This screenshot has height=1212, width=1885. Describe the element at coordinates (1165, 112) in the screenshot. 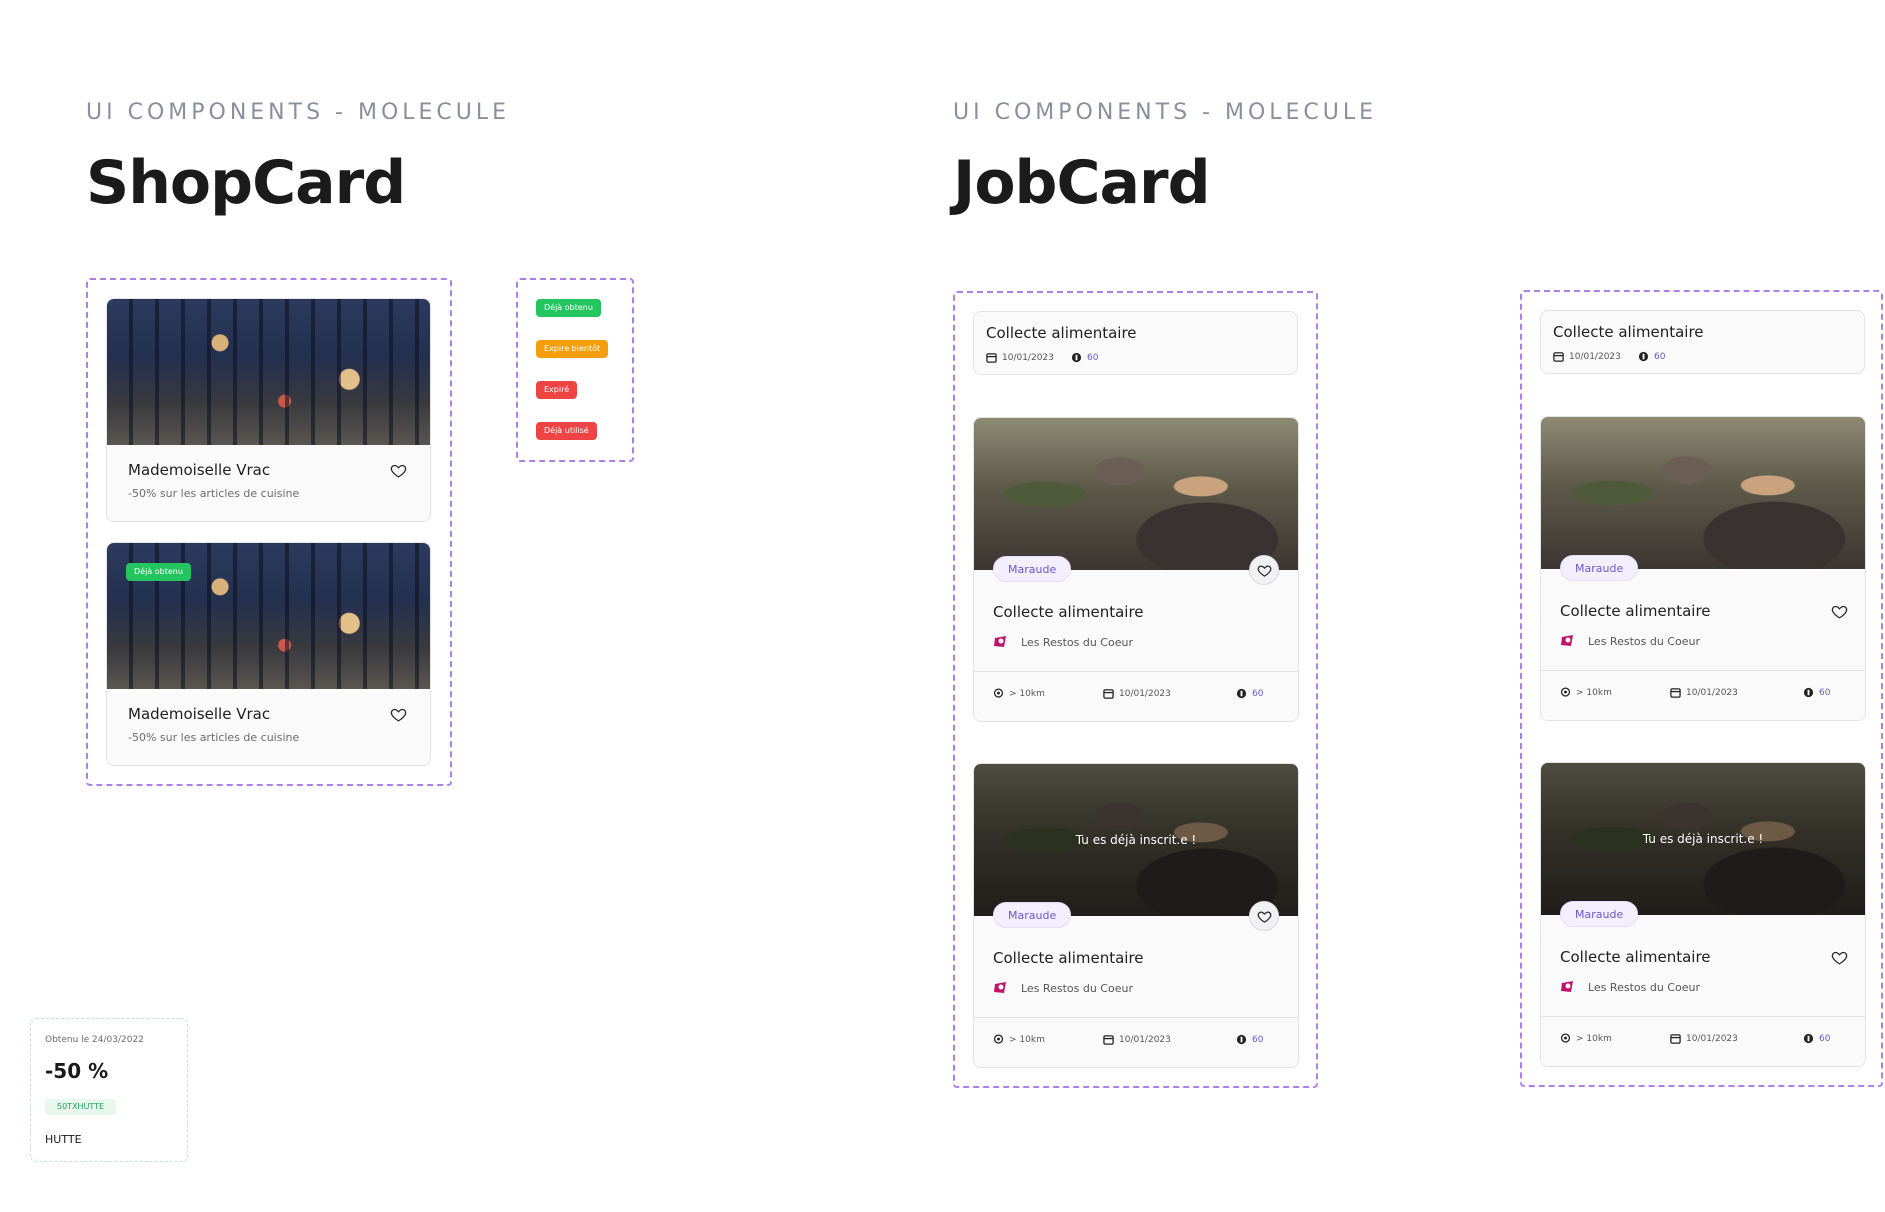

I see `job-section-eyebrow: UI COMPONENTS - MOLECULE` at that location.